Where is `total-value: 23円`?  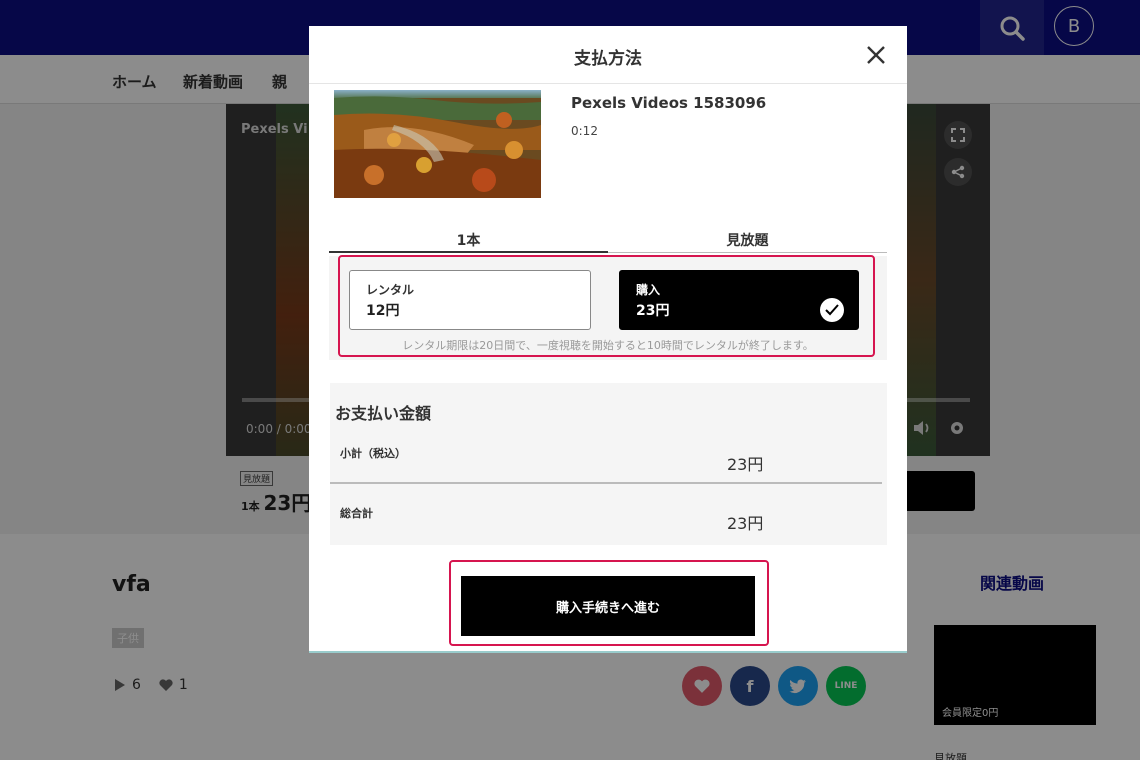
total-value: 23円 is located at coordinates (745, 523).